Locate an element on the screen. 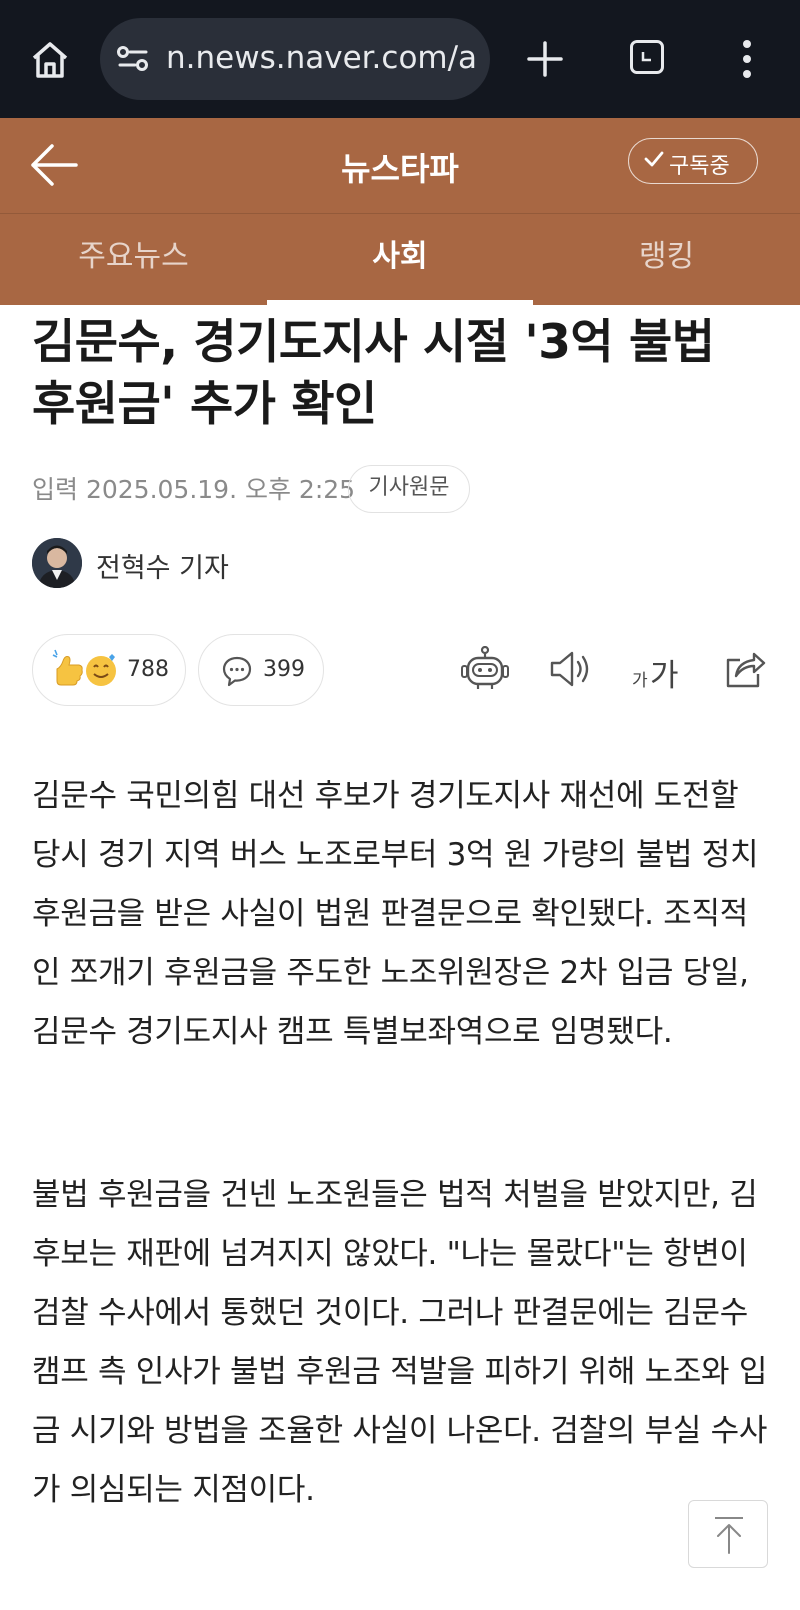 This screenshot has width=800, height=1610. home-icon is located at coordinates (50, 60).